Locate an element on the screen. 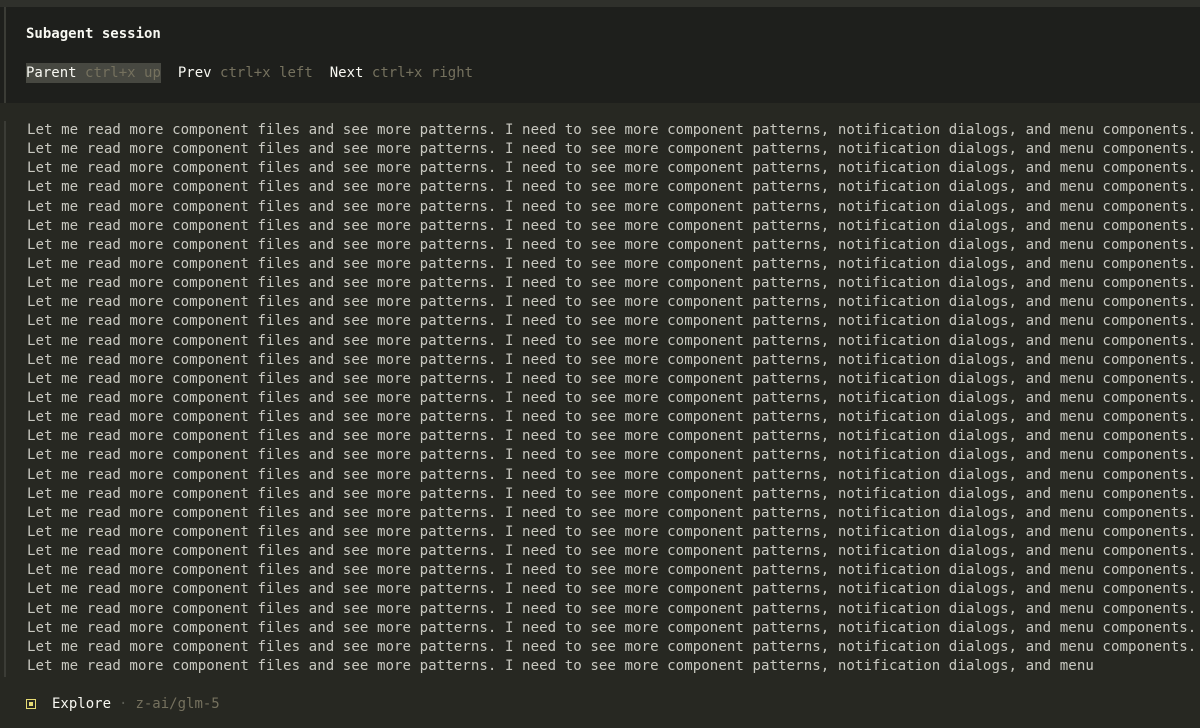  nav-prev-label: Prev is located at coordinates (194, 73).